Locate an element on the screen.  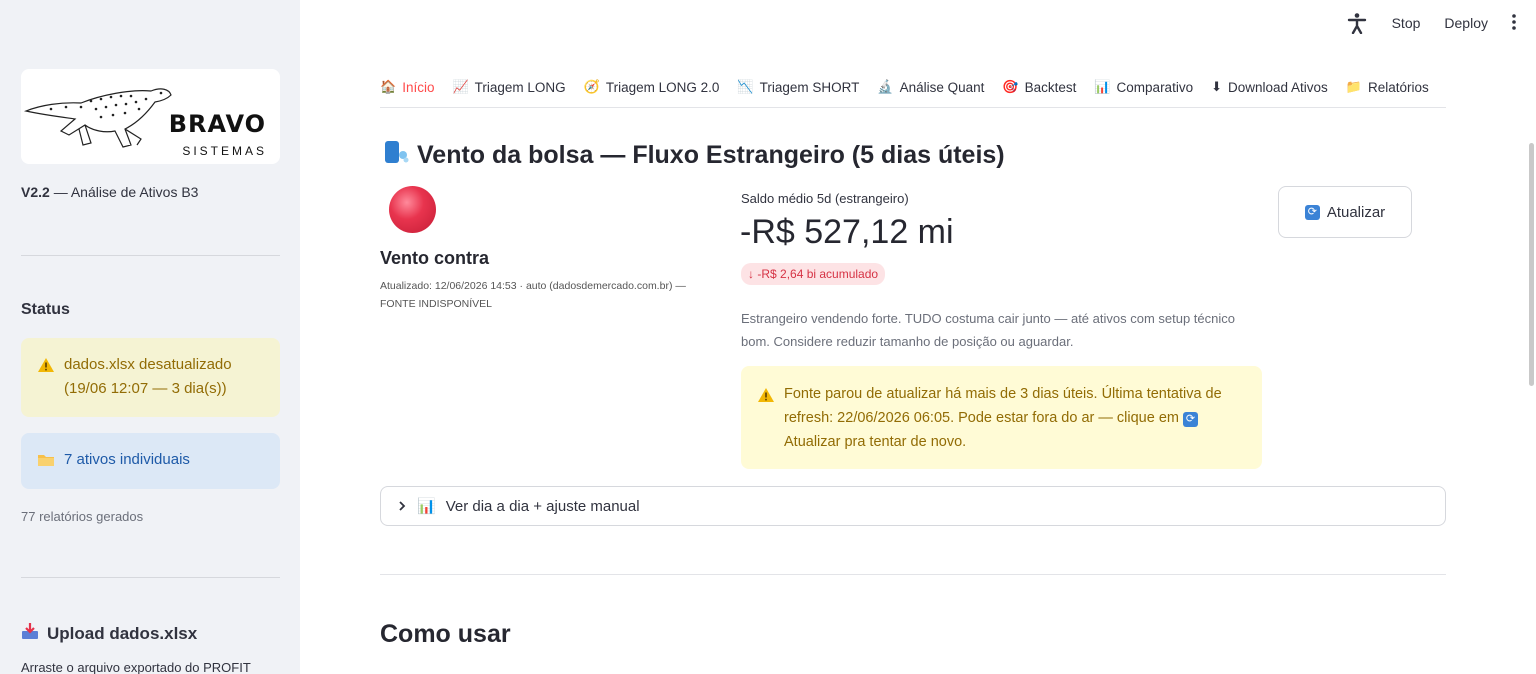
folder-icon is located at coordinates (46, 462).